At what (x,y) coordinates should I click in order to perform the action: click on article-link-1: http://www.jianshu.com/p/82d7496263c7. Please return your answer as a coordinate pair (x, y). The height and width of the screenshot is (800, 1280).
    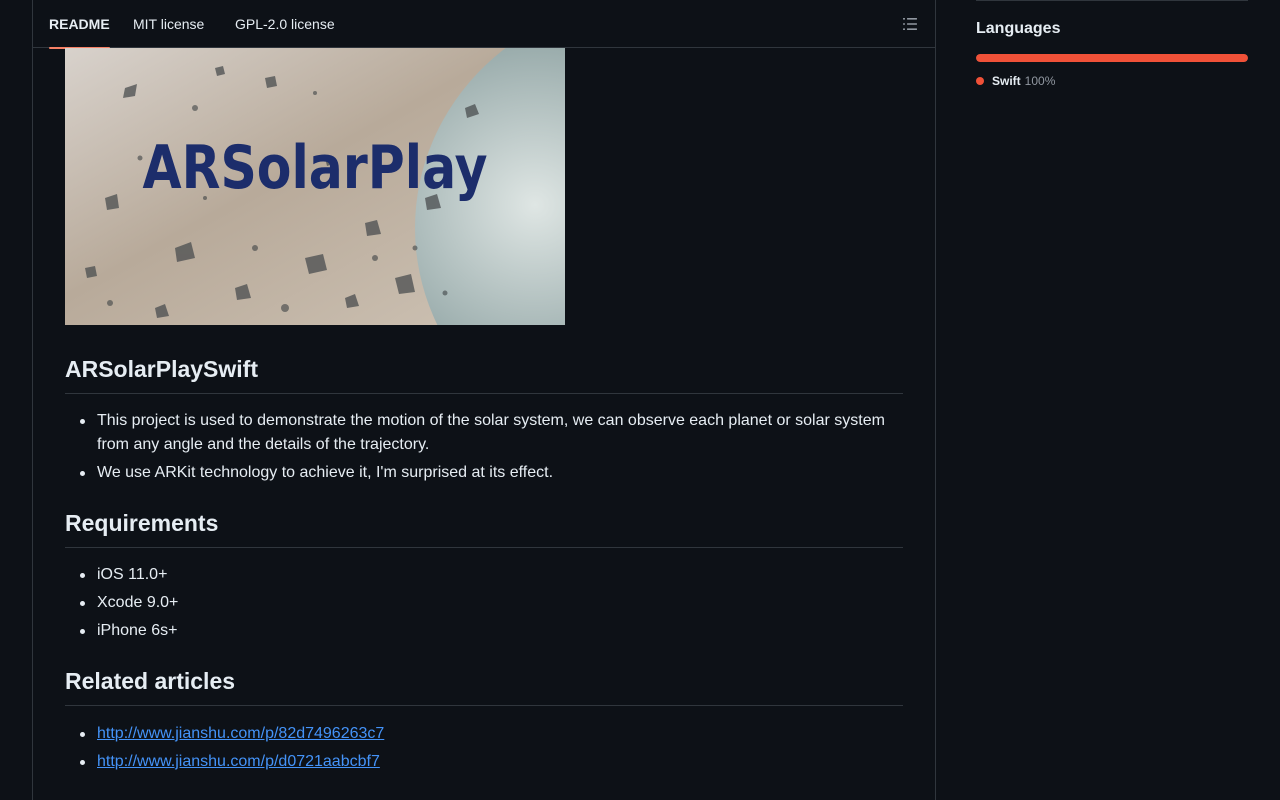
    Looking at the image, I should click on (240, 733).